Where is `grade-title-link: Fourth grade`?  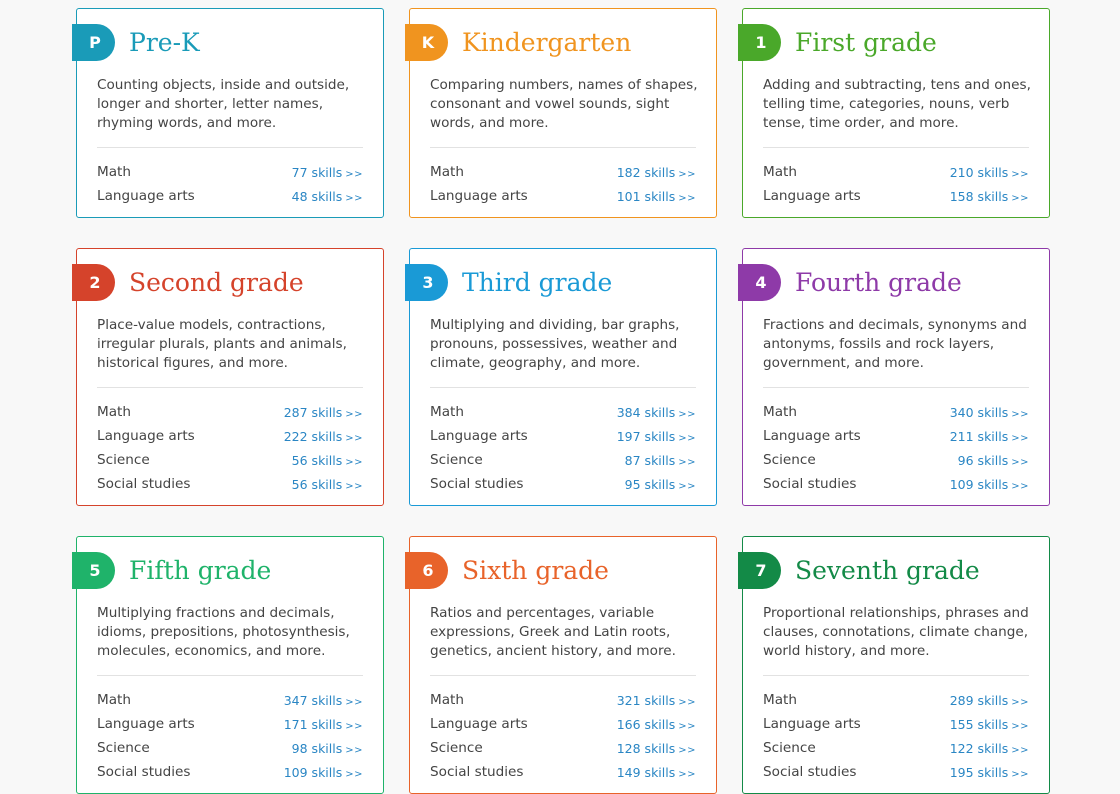 grade-title-link: Fourth grade is located at coordinates (878, 283).